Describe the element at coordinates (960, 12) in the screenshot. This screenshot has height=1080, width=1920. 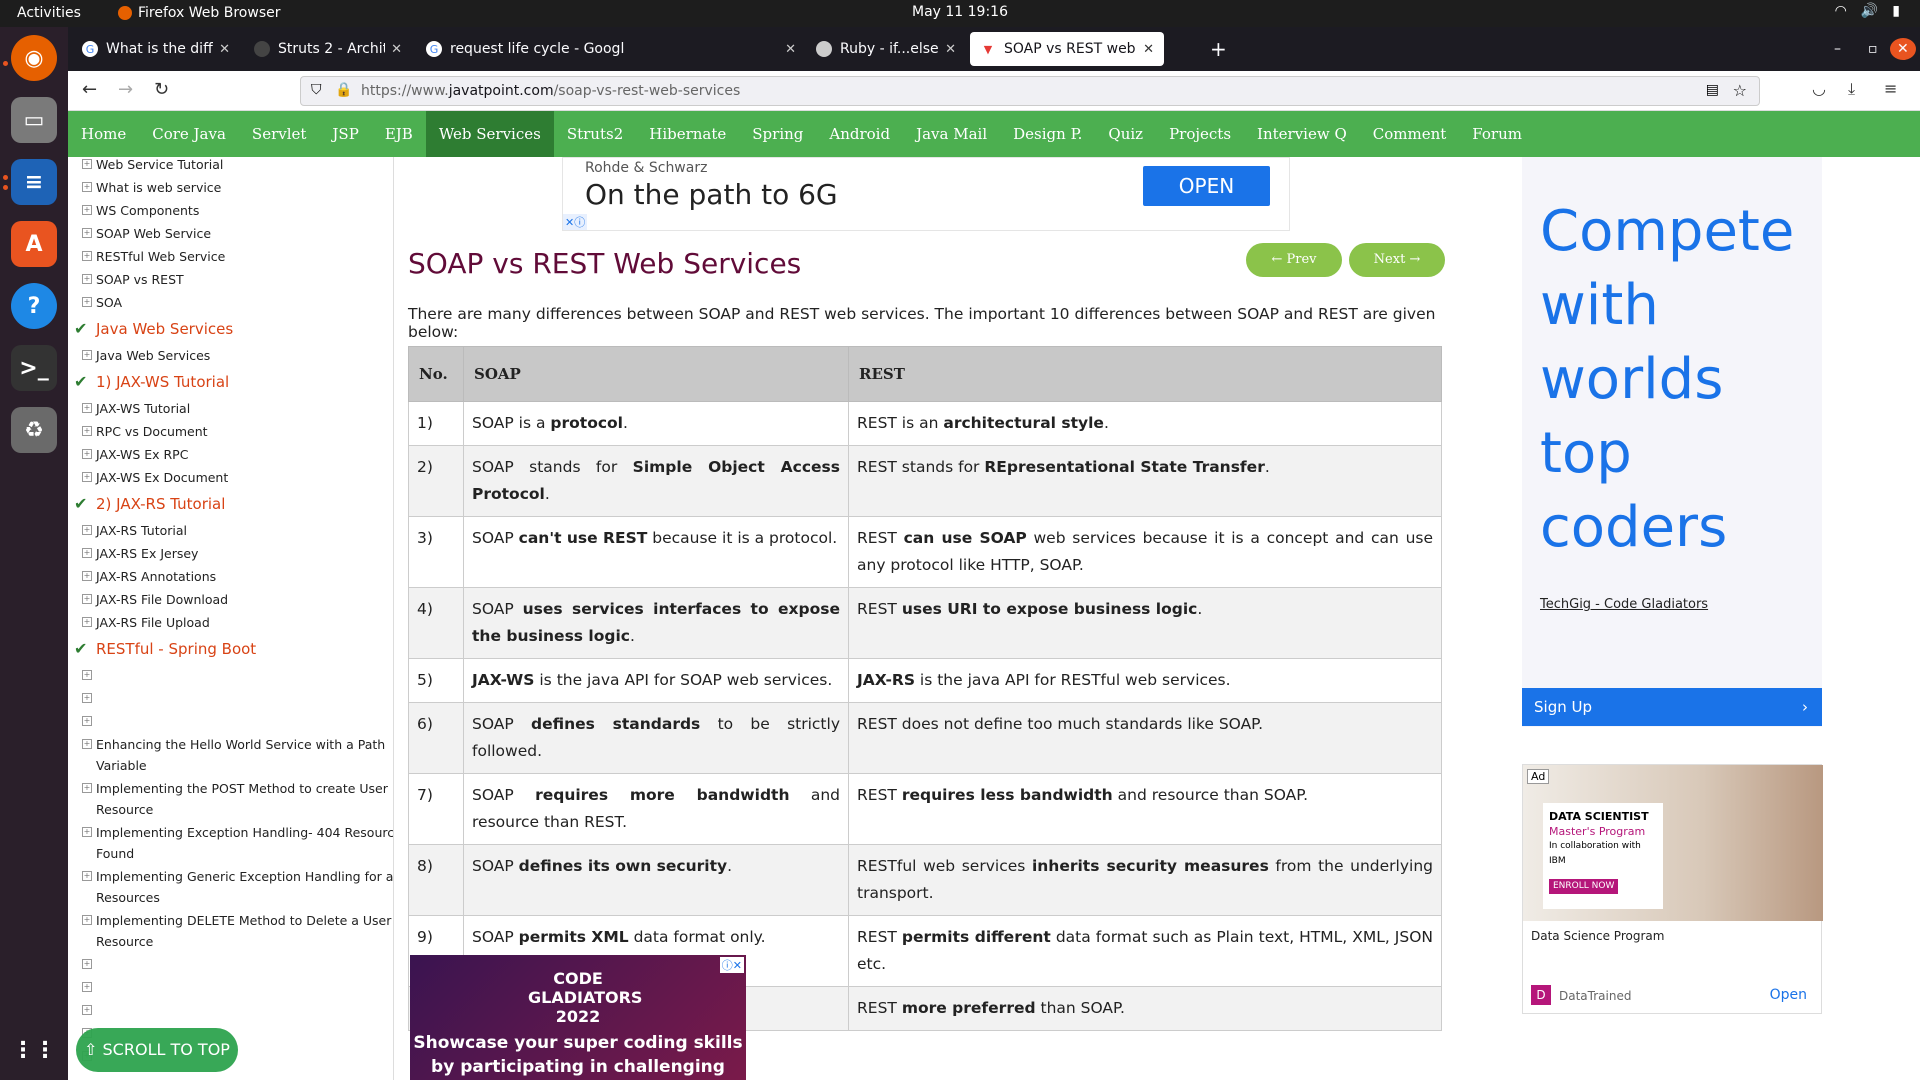
I see `clock: May 11 19:16` at that location.